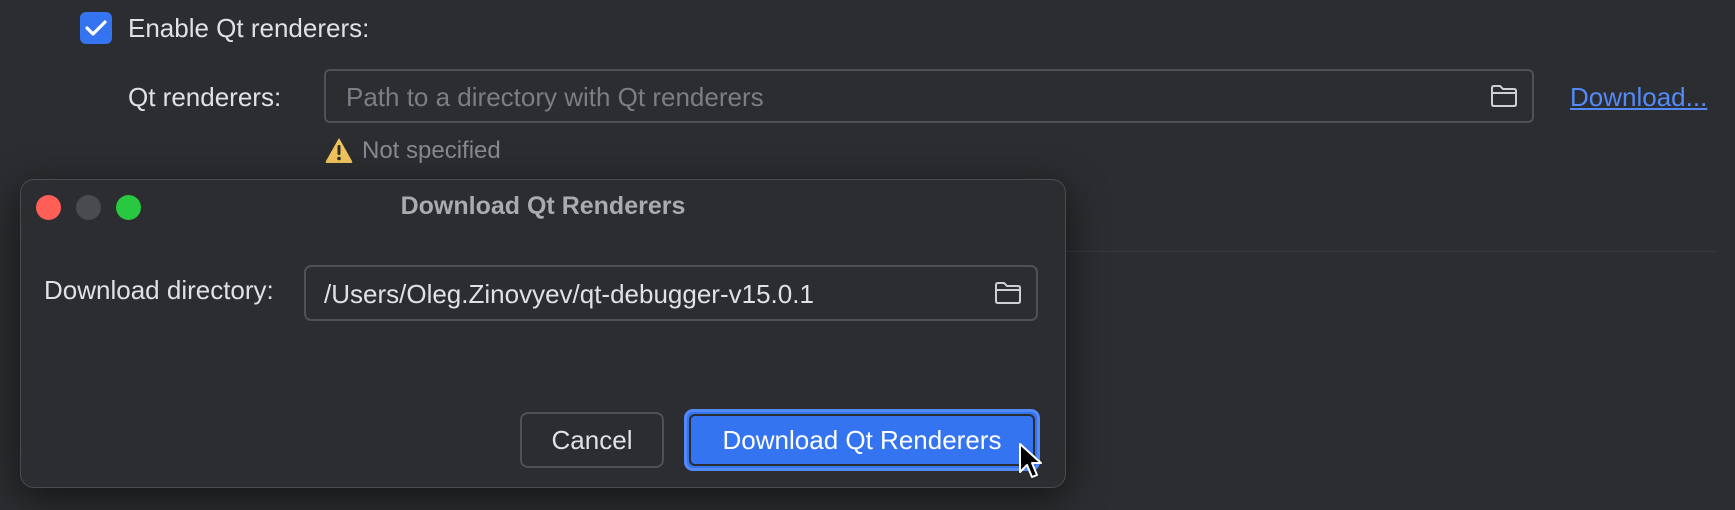 The height and width of the screenshot is (510, 1735). What do you see at coordinates (592, 440) in the screenshot?
I see `cancel-button: Cancel` at bounding box center [592, 440].